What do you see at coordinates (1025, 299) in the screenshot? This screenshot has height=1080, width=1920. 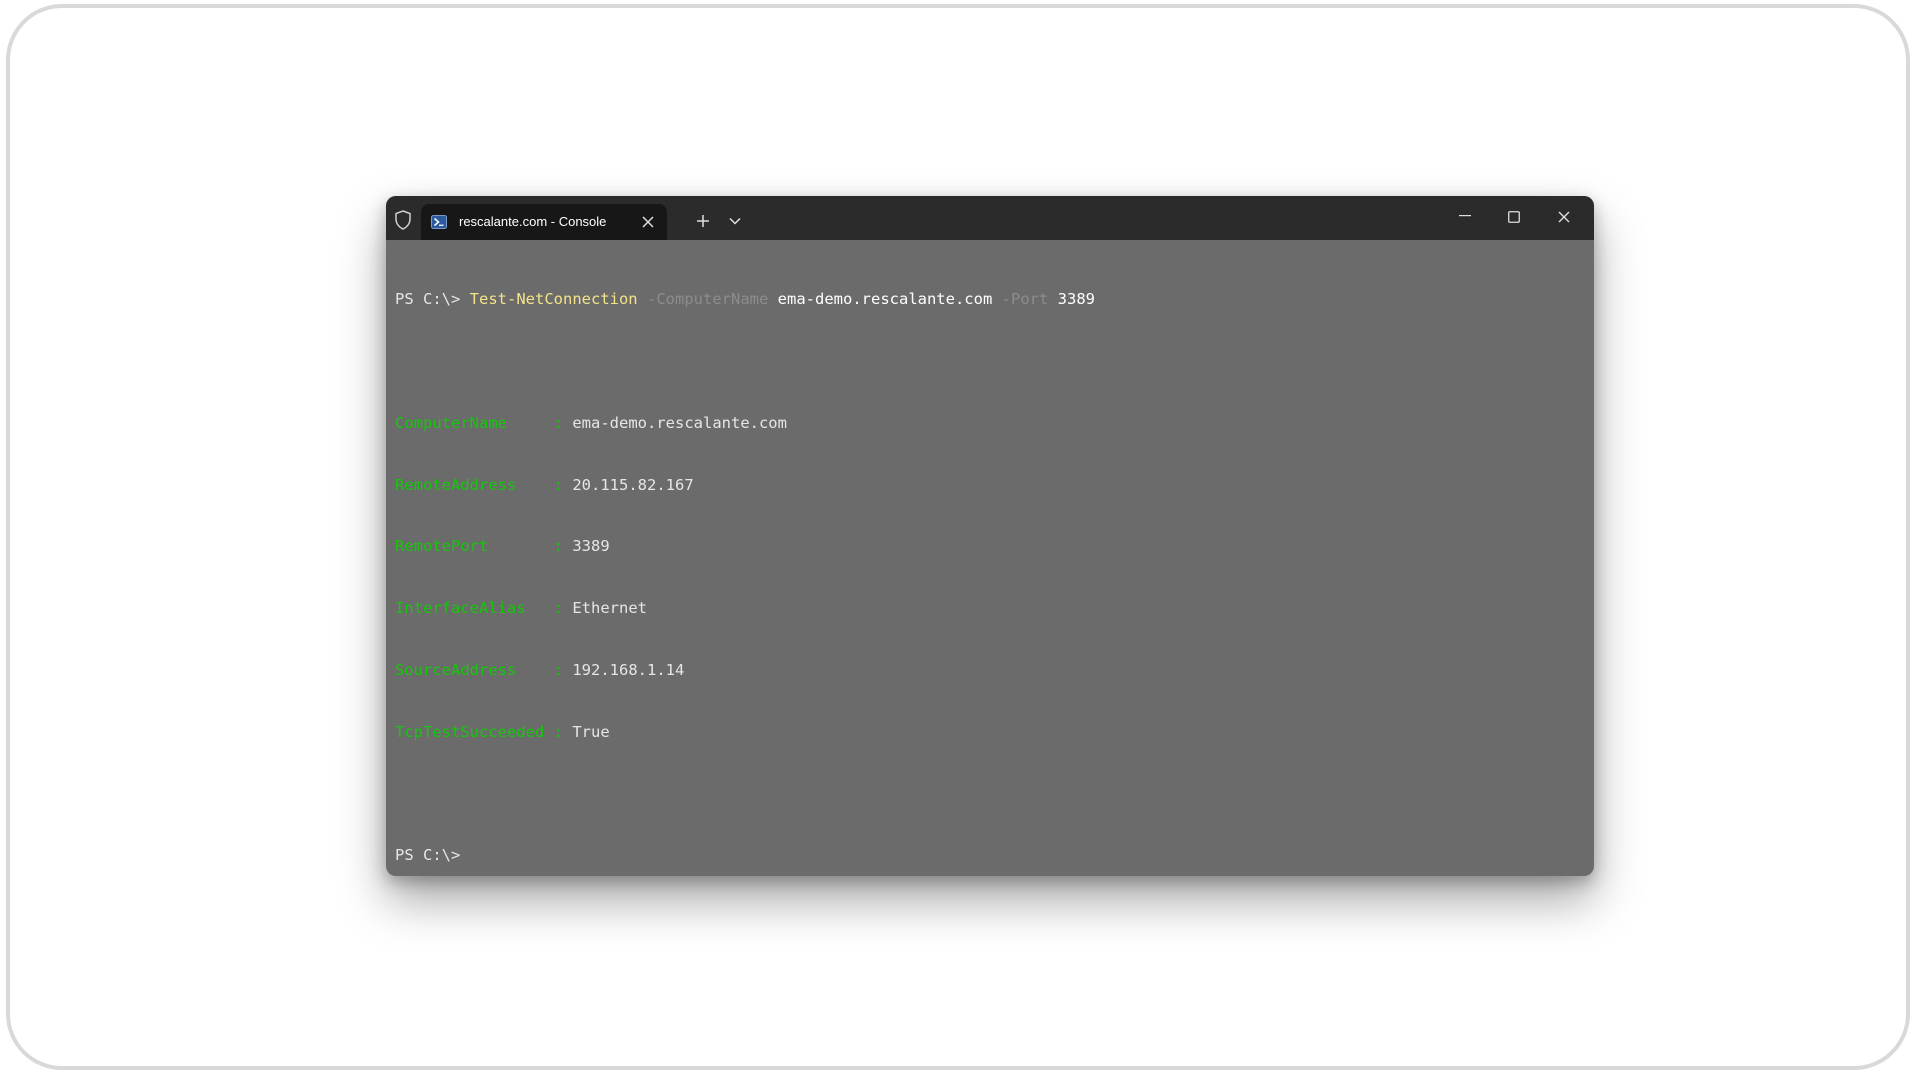 I see `parameter-port: -Port` at bounding box center [1025, 299].